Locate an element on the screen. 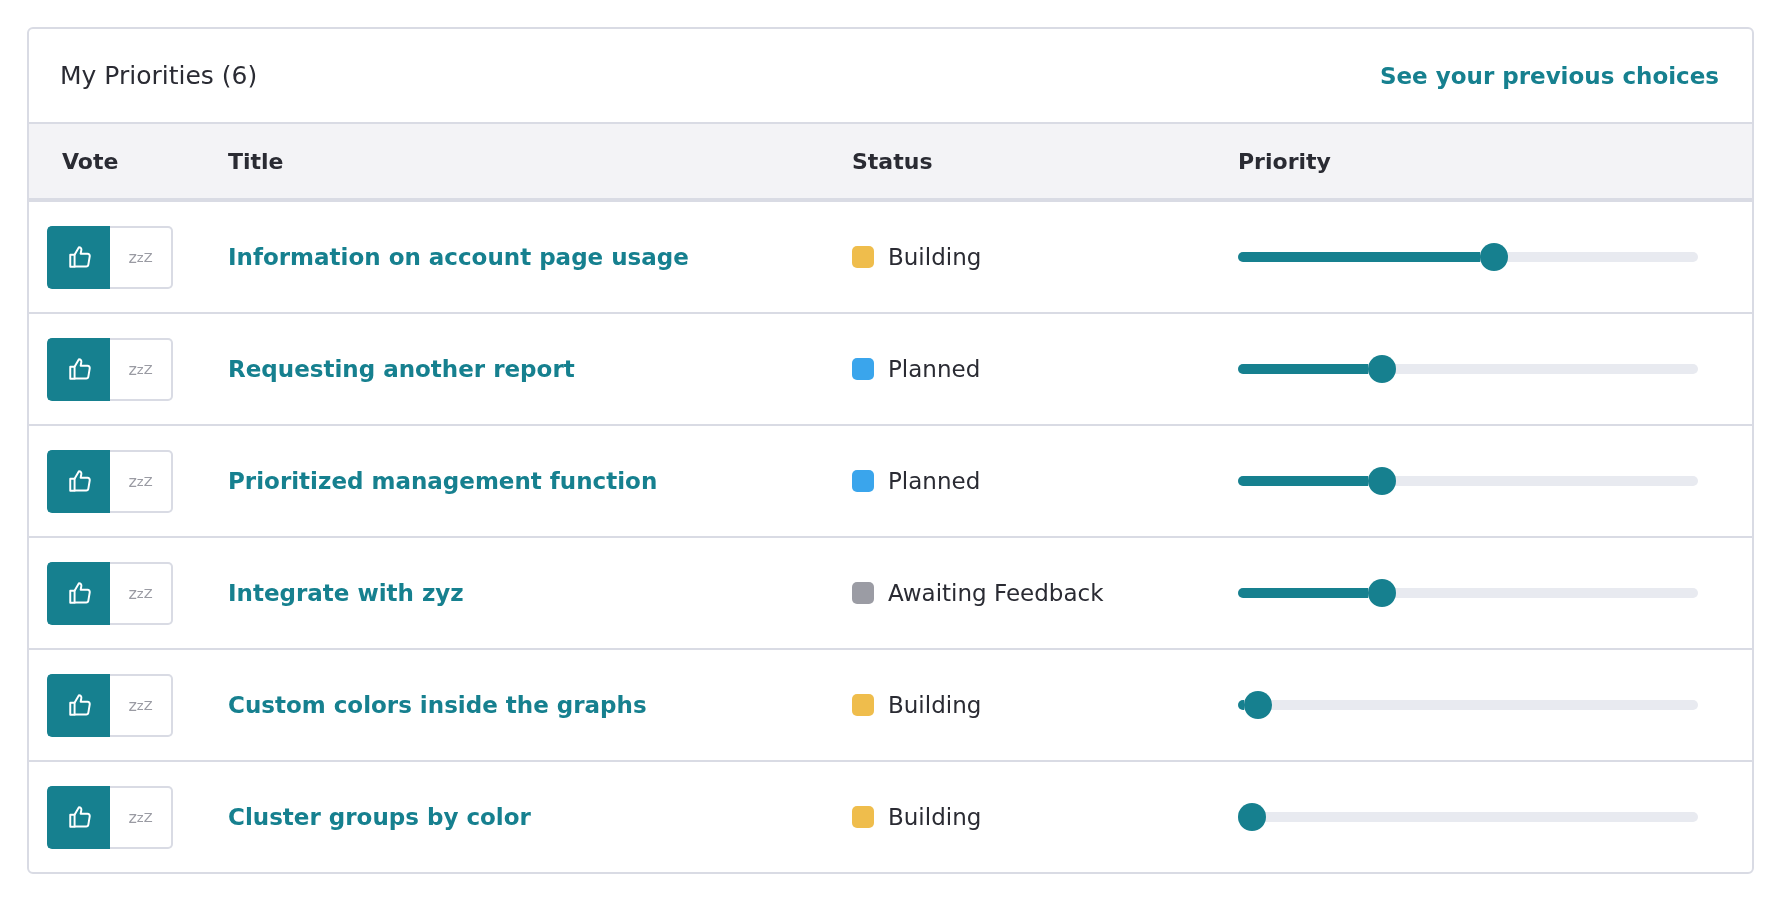 Image resolution: width=1784 pixels, height=914 pixels. item-title-link: Integrate with zyz is located at coordinates (346, 593).